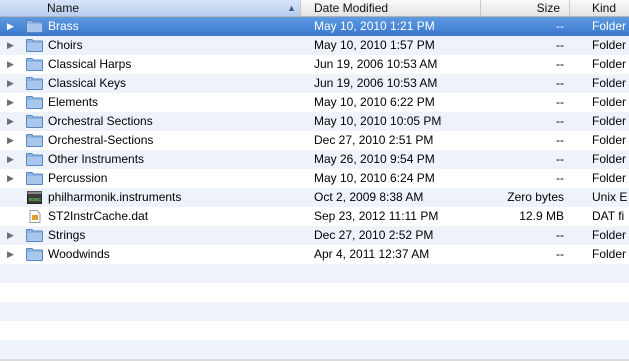 This screenshot has height=361, width=629. What do you see at coordinates (372, 254) in the screenshot?
I see `file-date-modified: Apr 4, 2011 12:37 AM` at bounding box center [372, 254].